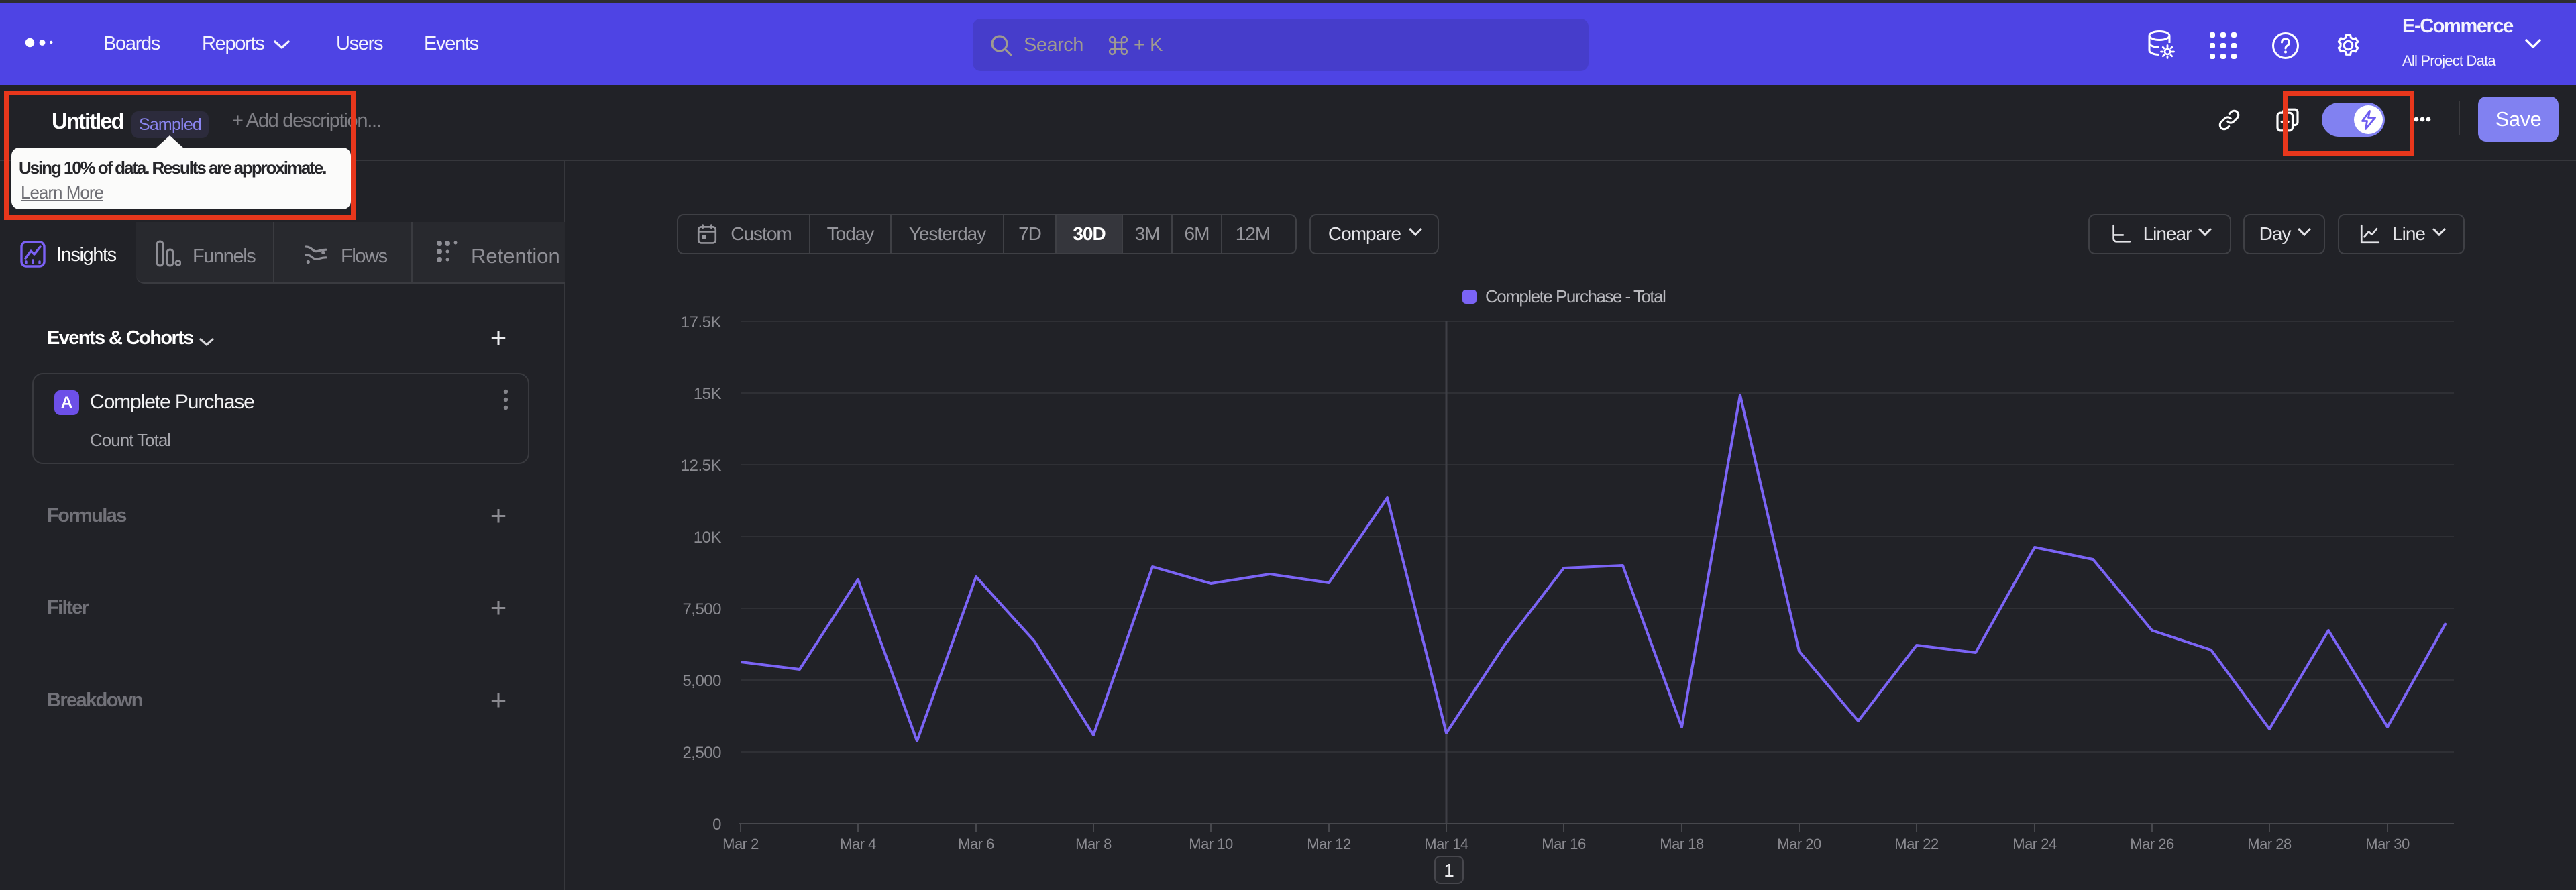 The width and height of the screenshot is (2576, 890). I want to click on svg-text: 0, so click(716, 825).